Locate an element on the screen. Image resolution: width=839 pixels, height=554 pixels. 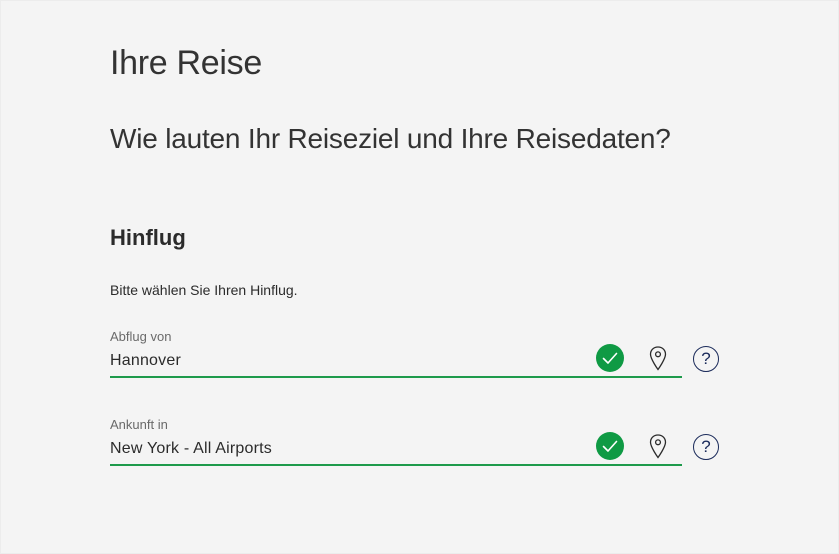
departure-underline is located at coordinates (396, 377).